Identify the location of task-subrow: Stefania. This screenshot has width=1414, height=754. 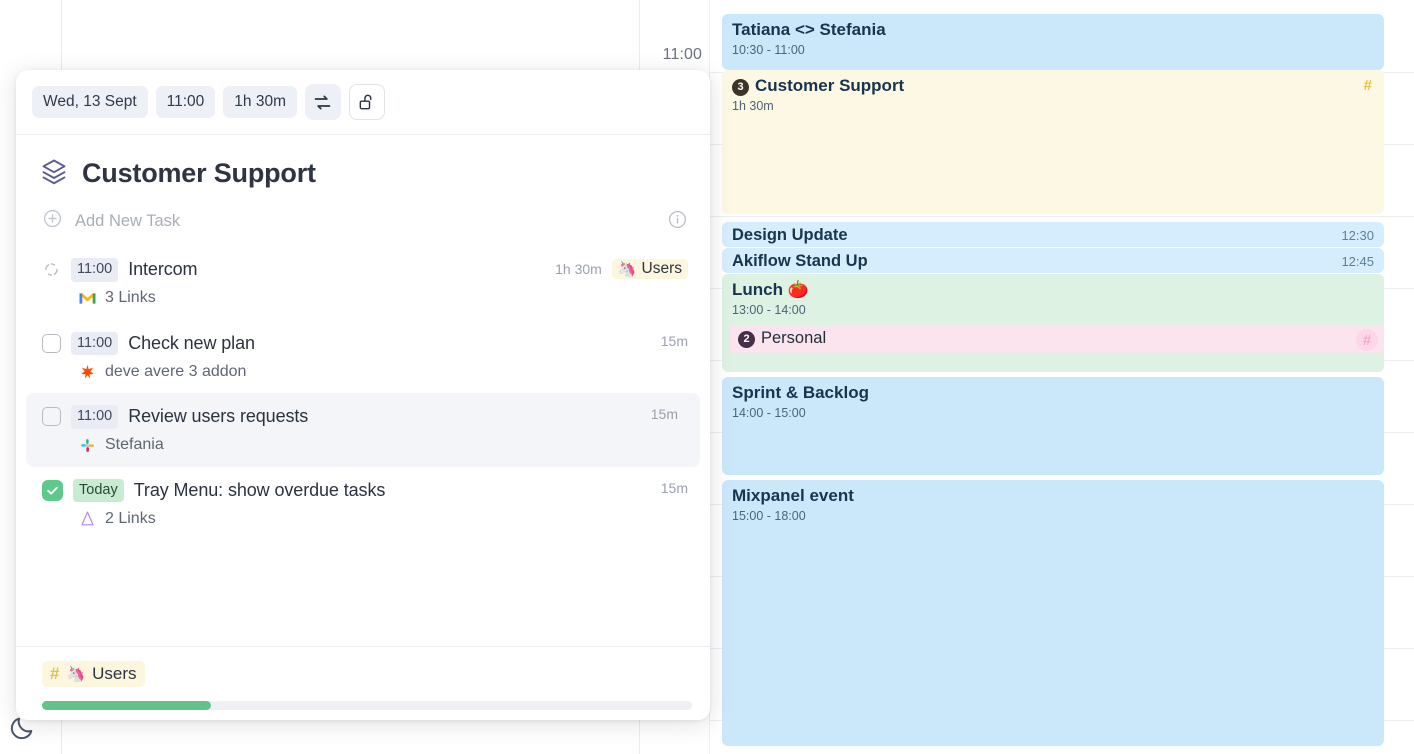
(365, 445).